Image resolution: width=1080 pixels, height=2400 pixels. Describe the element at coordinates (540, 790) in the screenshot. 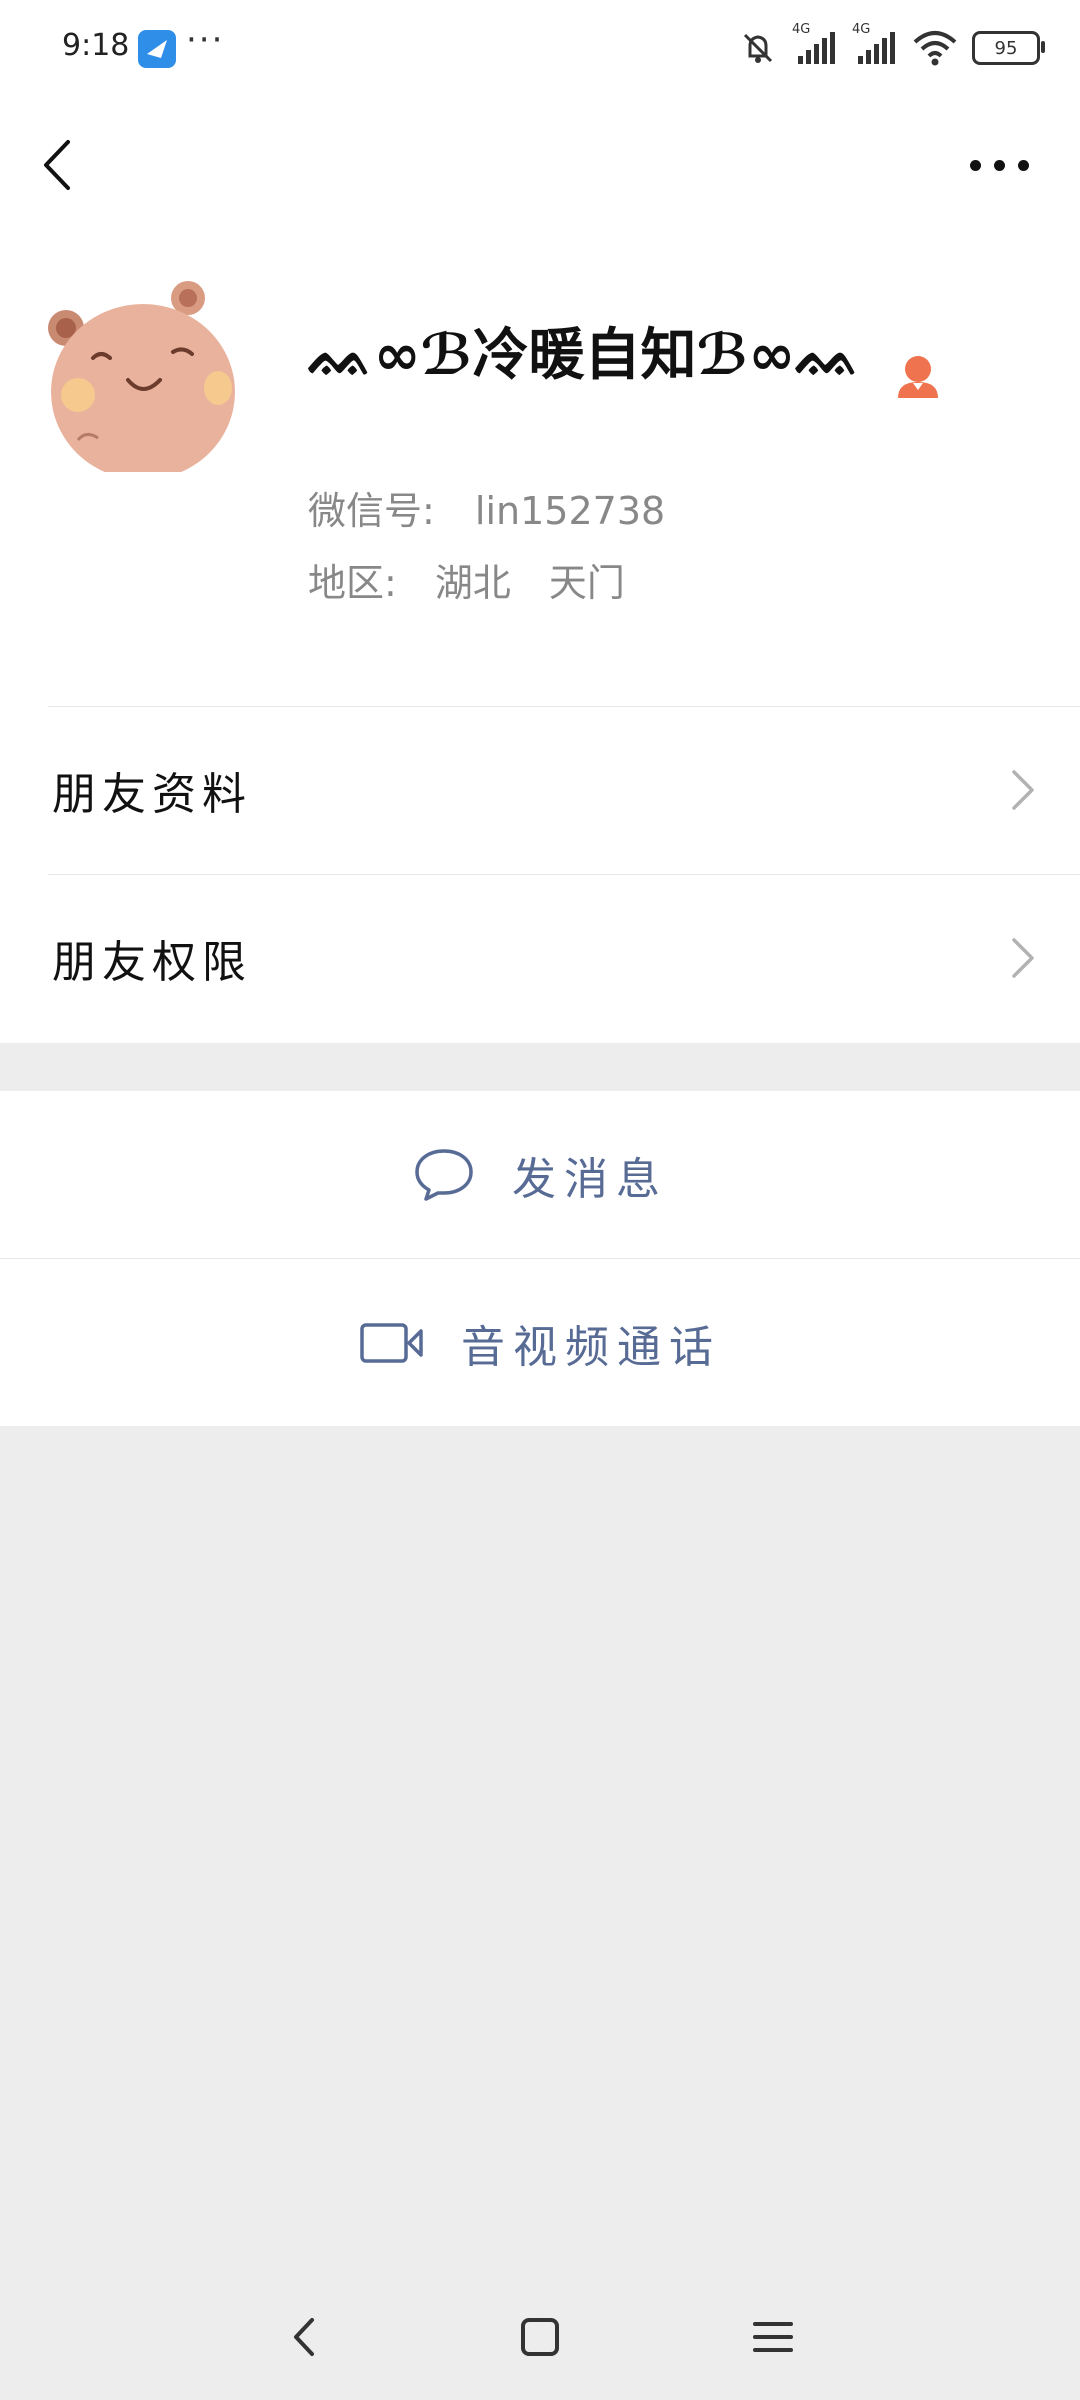

I see `friend-info-item: 朋友资料` at that location.